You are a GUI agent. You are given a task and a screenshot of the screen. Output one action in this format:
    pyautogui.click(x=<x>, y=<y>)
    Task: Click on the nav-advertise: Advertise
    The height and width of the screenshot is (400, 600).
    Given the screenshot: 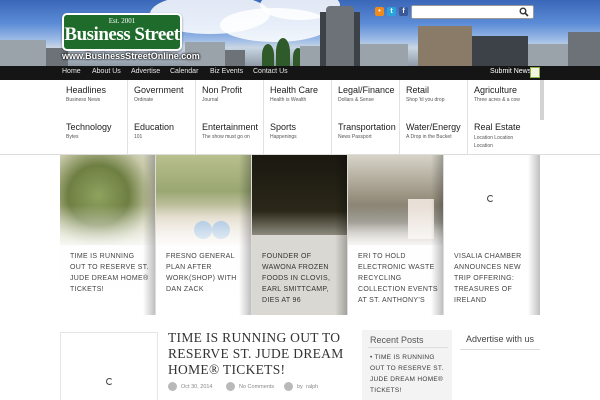 What is the action you would take?
    pyautogui.click(x=145, y=71)
    